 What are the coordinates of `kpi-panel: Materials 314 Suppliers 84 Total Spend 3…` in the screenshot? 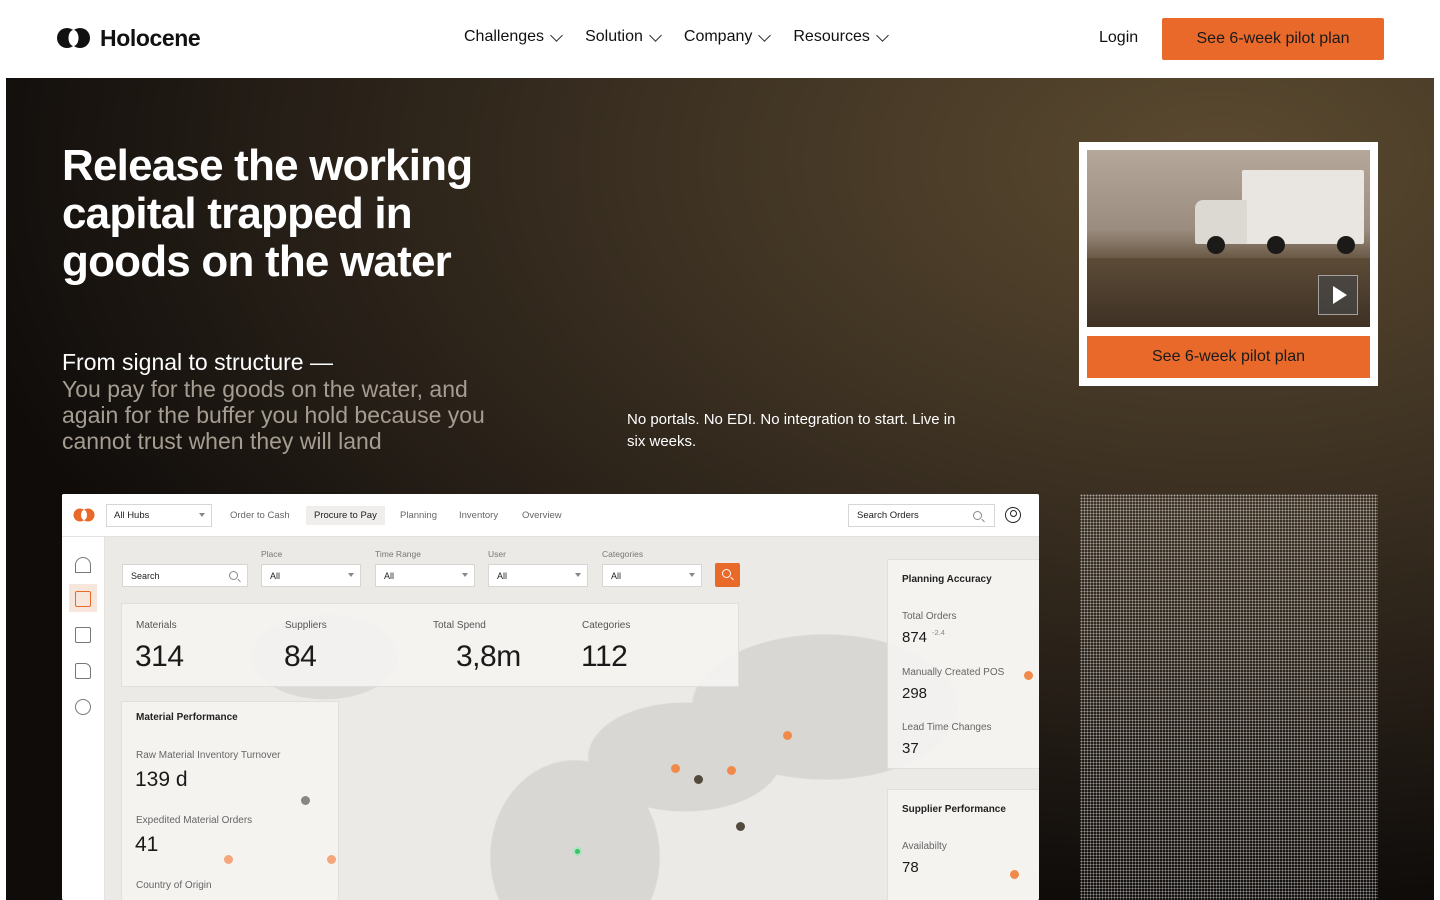 It's located at (430, 645).